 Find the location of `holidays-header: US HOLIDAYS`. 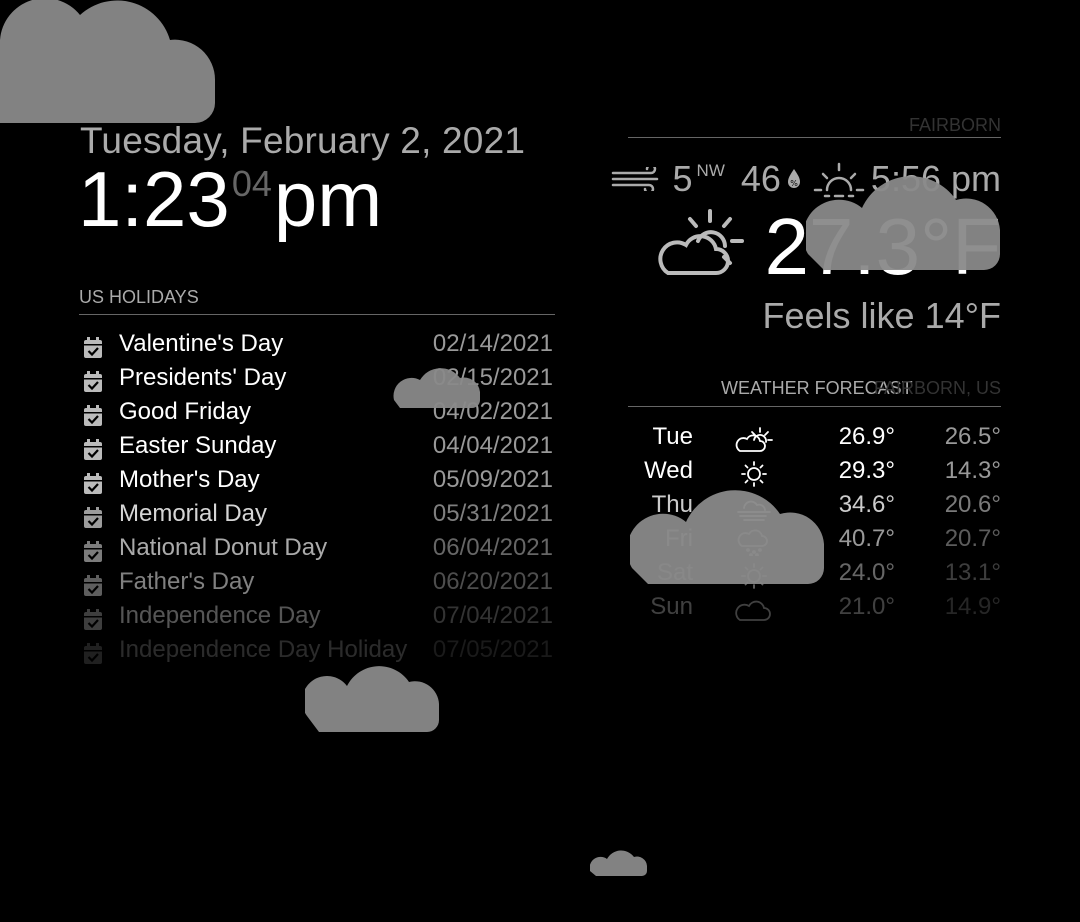

holidays-header: US HOLIDAYS is located at coordinates (317, 301).